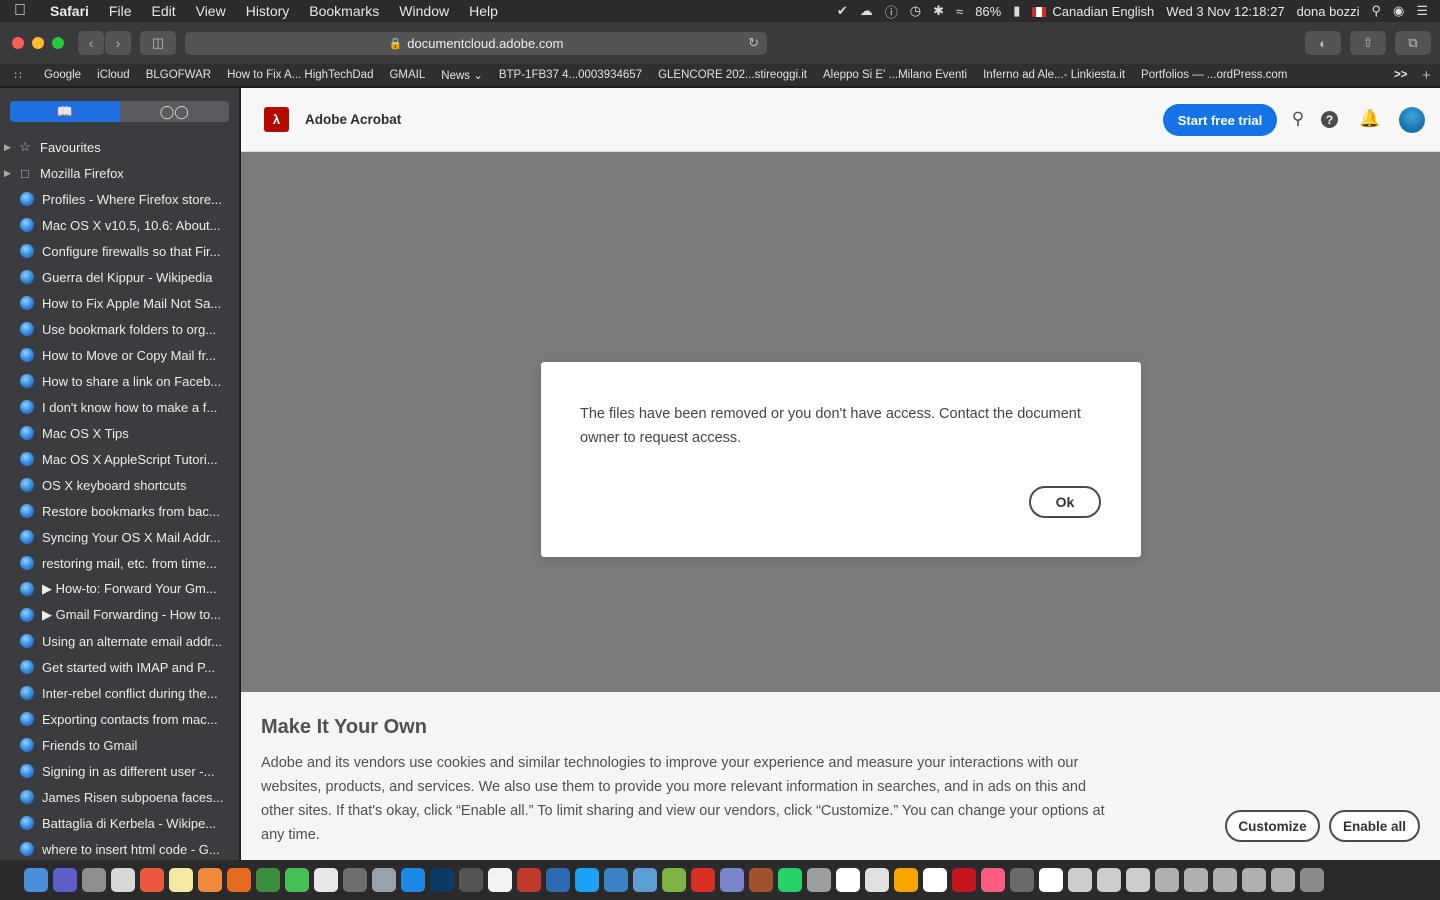 This screenshot has width=1440, height=900. What do you see at coordinates (483, 11) in the screenshot?
I see `menu-help: Help` at bounding box center [483, 11].